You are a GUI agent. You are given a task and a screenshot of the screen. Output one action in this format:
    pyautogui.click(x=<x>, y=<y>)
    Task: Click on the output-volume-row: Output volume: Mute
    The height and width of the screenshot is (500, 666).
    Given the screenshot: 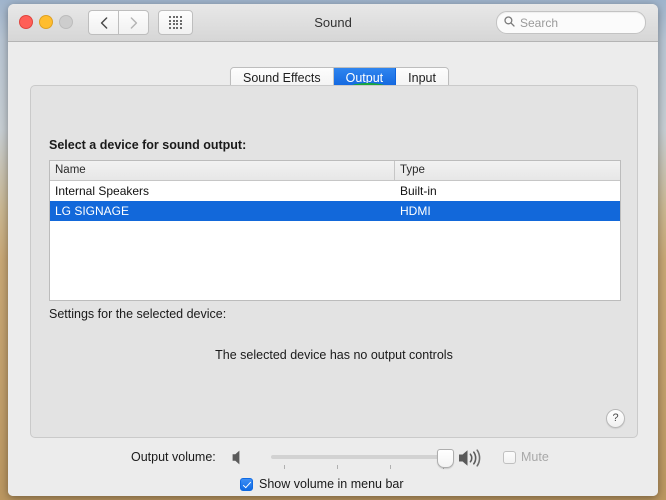 What is the action you would take?
    pyautogui.click(x=333, y=459)
    